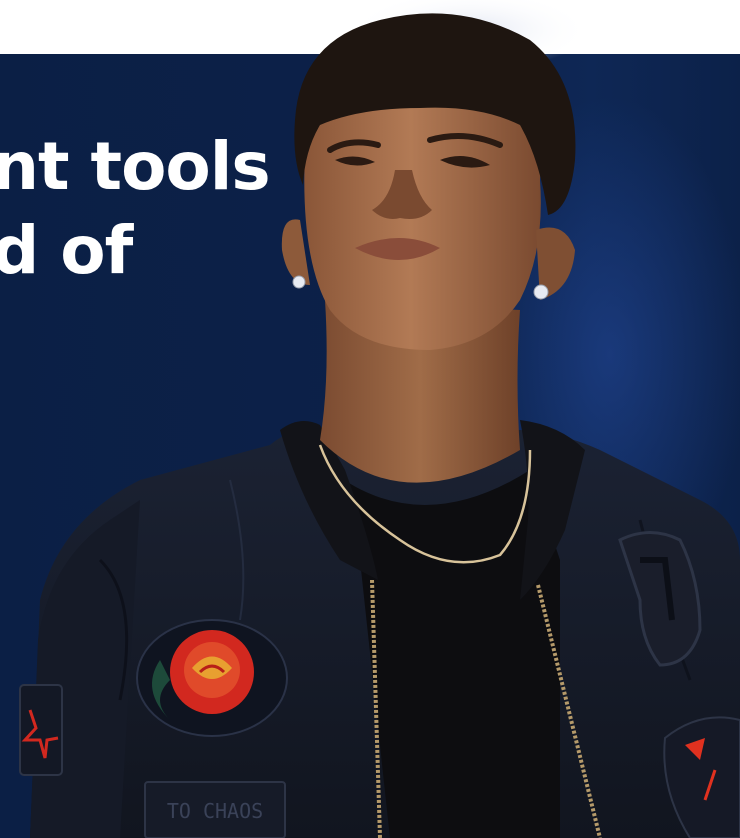 This screenshot has width=740, height=838. Describe the element at coordinates (212, 678) in the screenshot. I see `rose-patch` at that location.